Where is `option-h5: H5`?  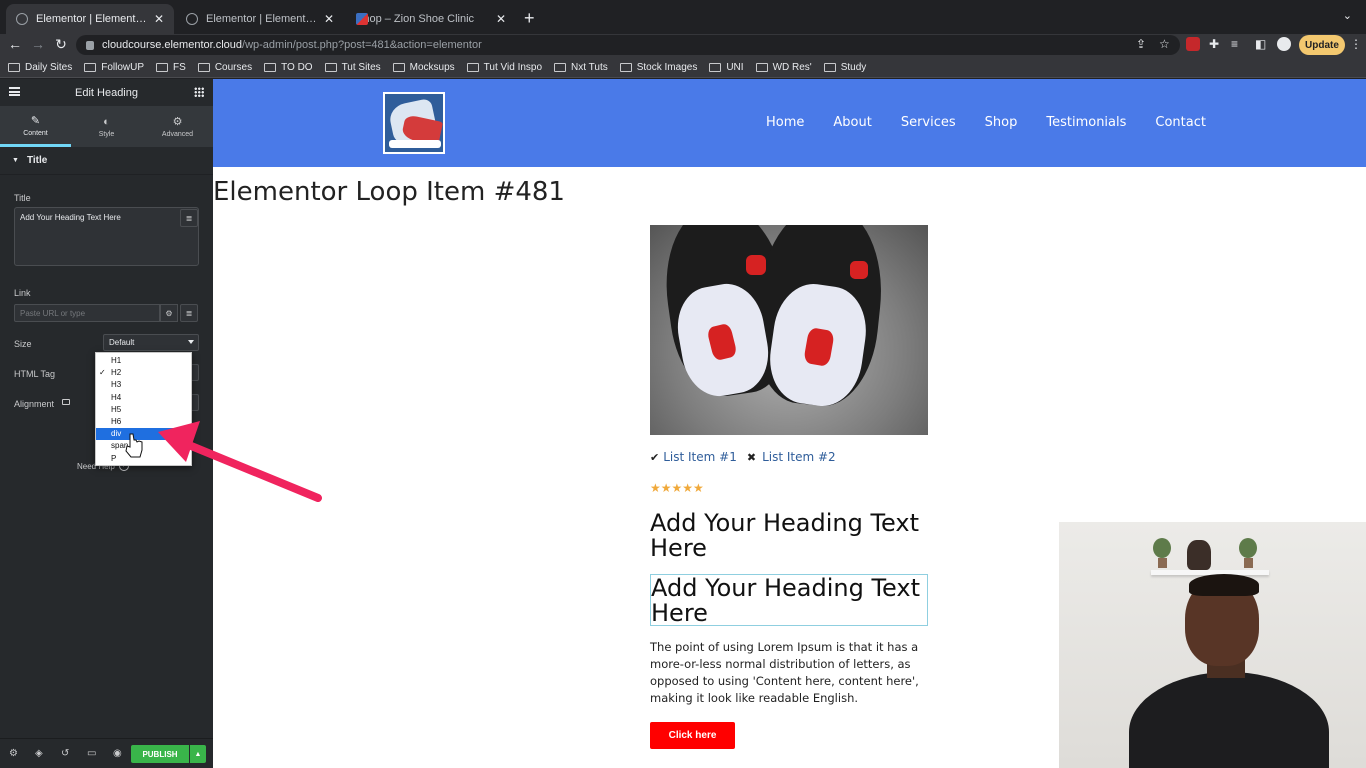 option-h5: H5 is located at coordinates (143, 410).